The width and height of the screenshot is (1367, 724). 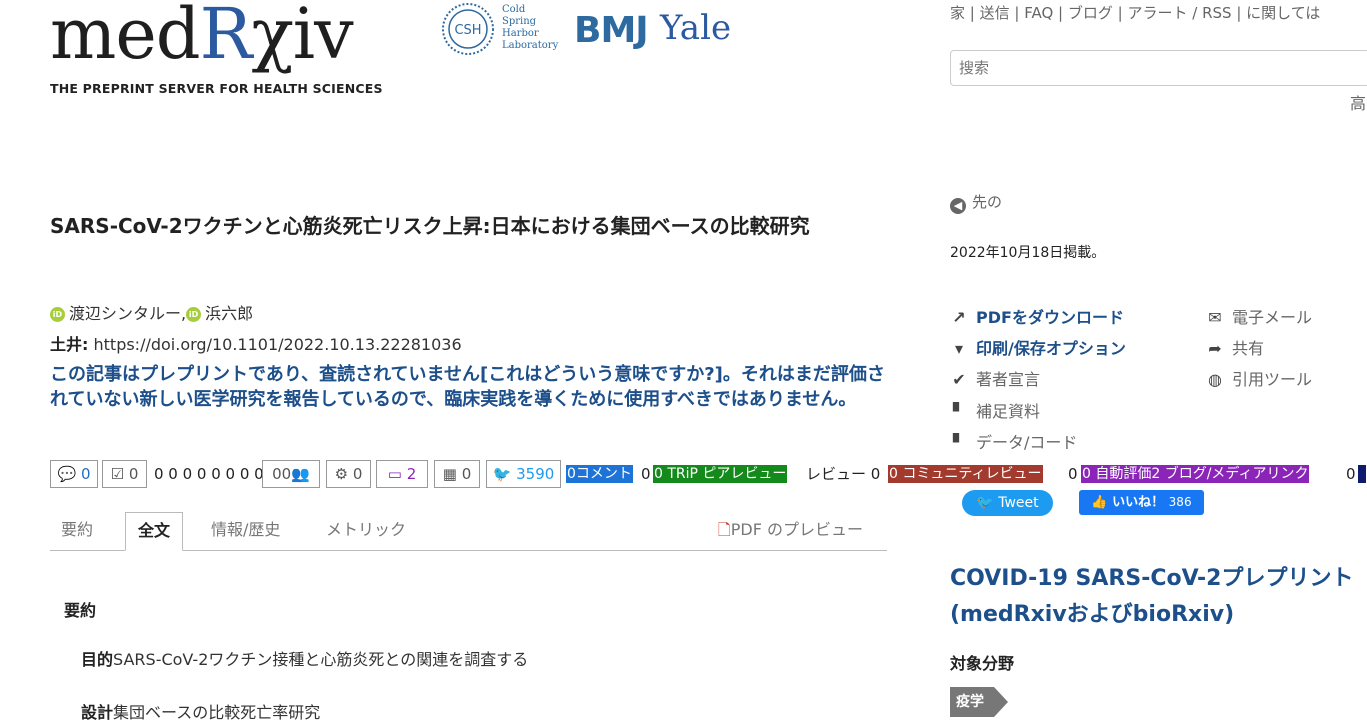 I want to click on envelope-icon: ✉, so click(x=1215, y=317).